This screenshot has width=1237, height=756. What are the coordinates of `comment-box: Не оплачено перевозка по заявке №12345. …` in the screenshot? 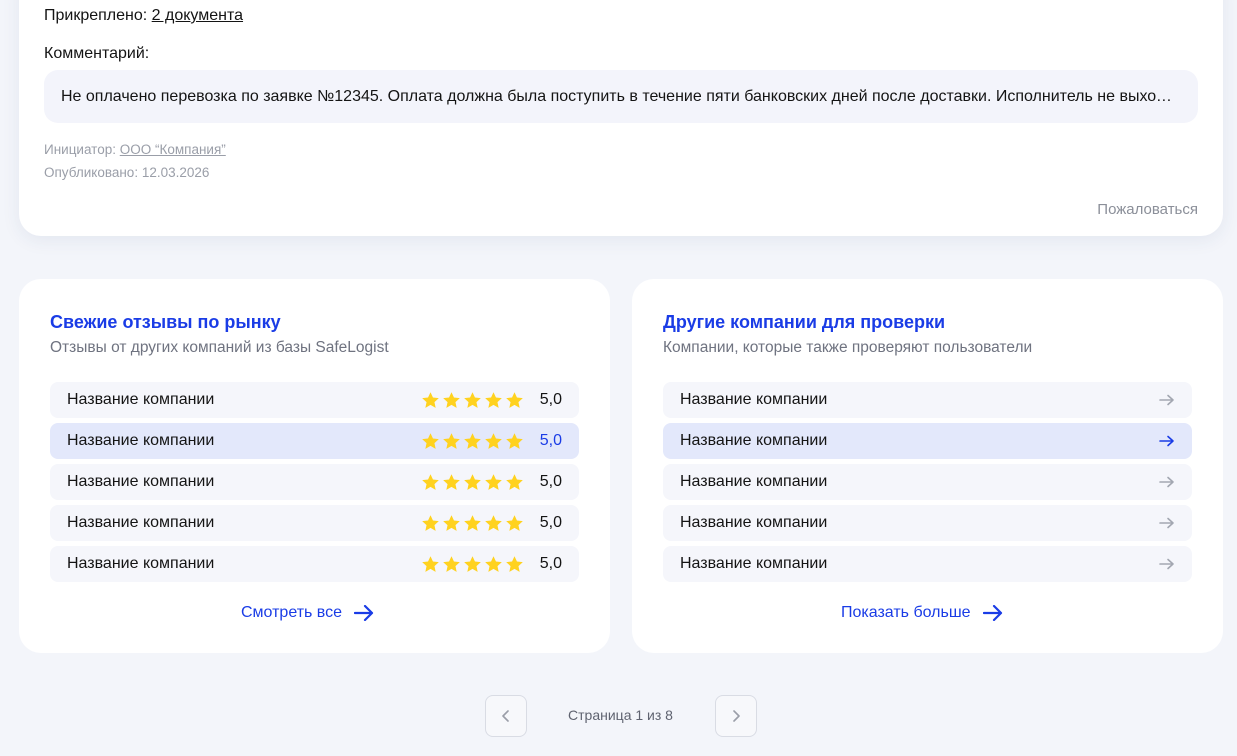 It's located at (621, 96).